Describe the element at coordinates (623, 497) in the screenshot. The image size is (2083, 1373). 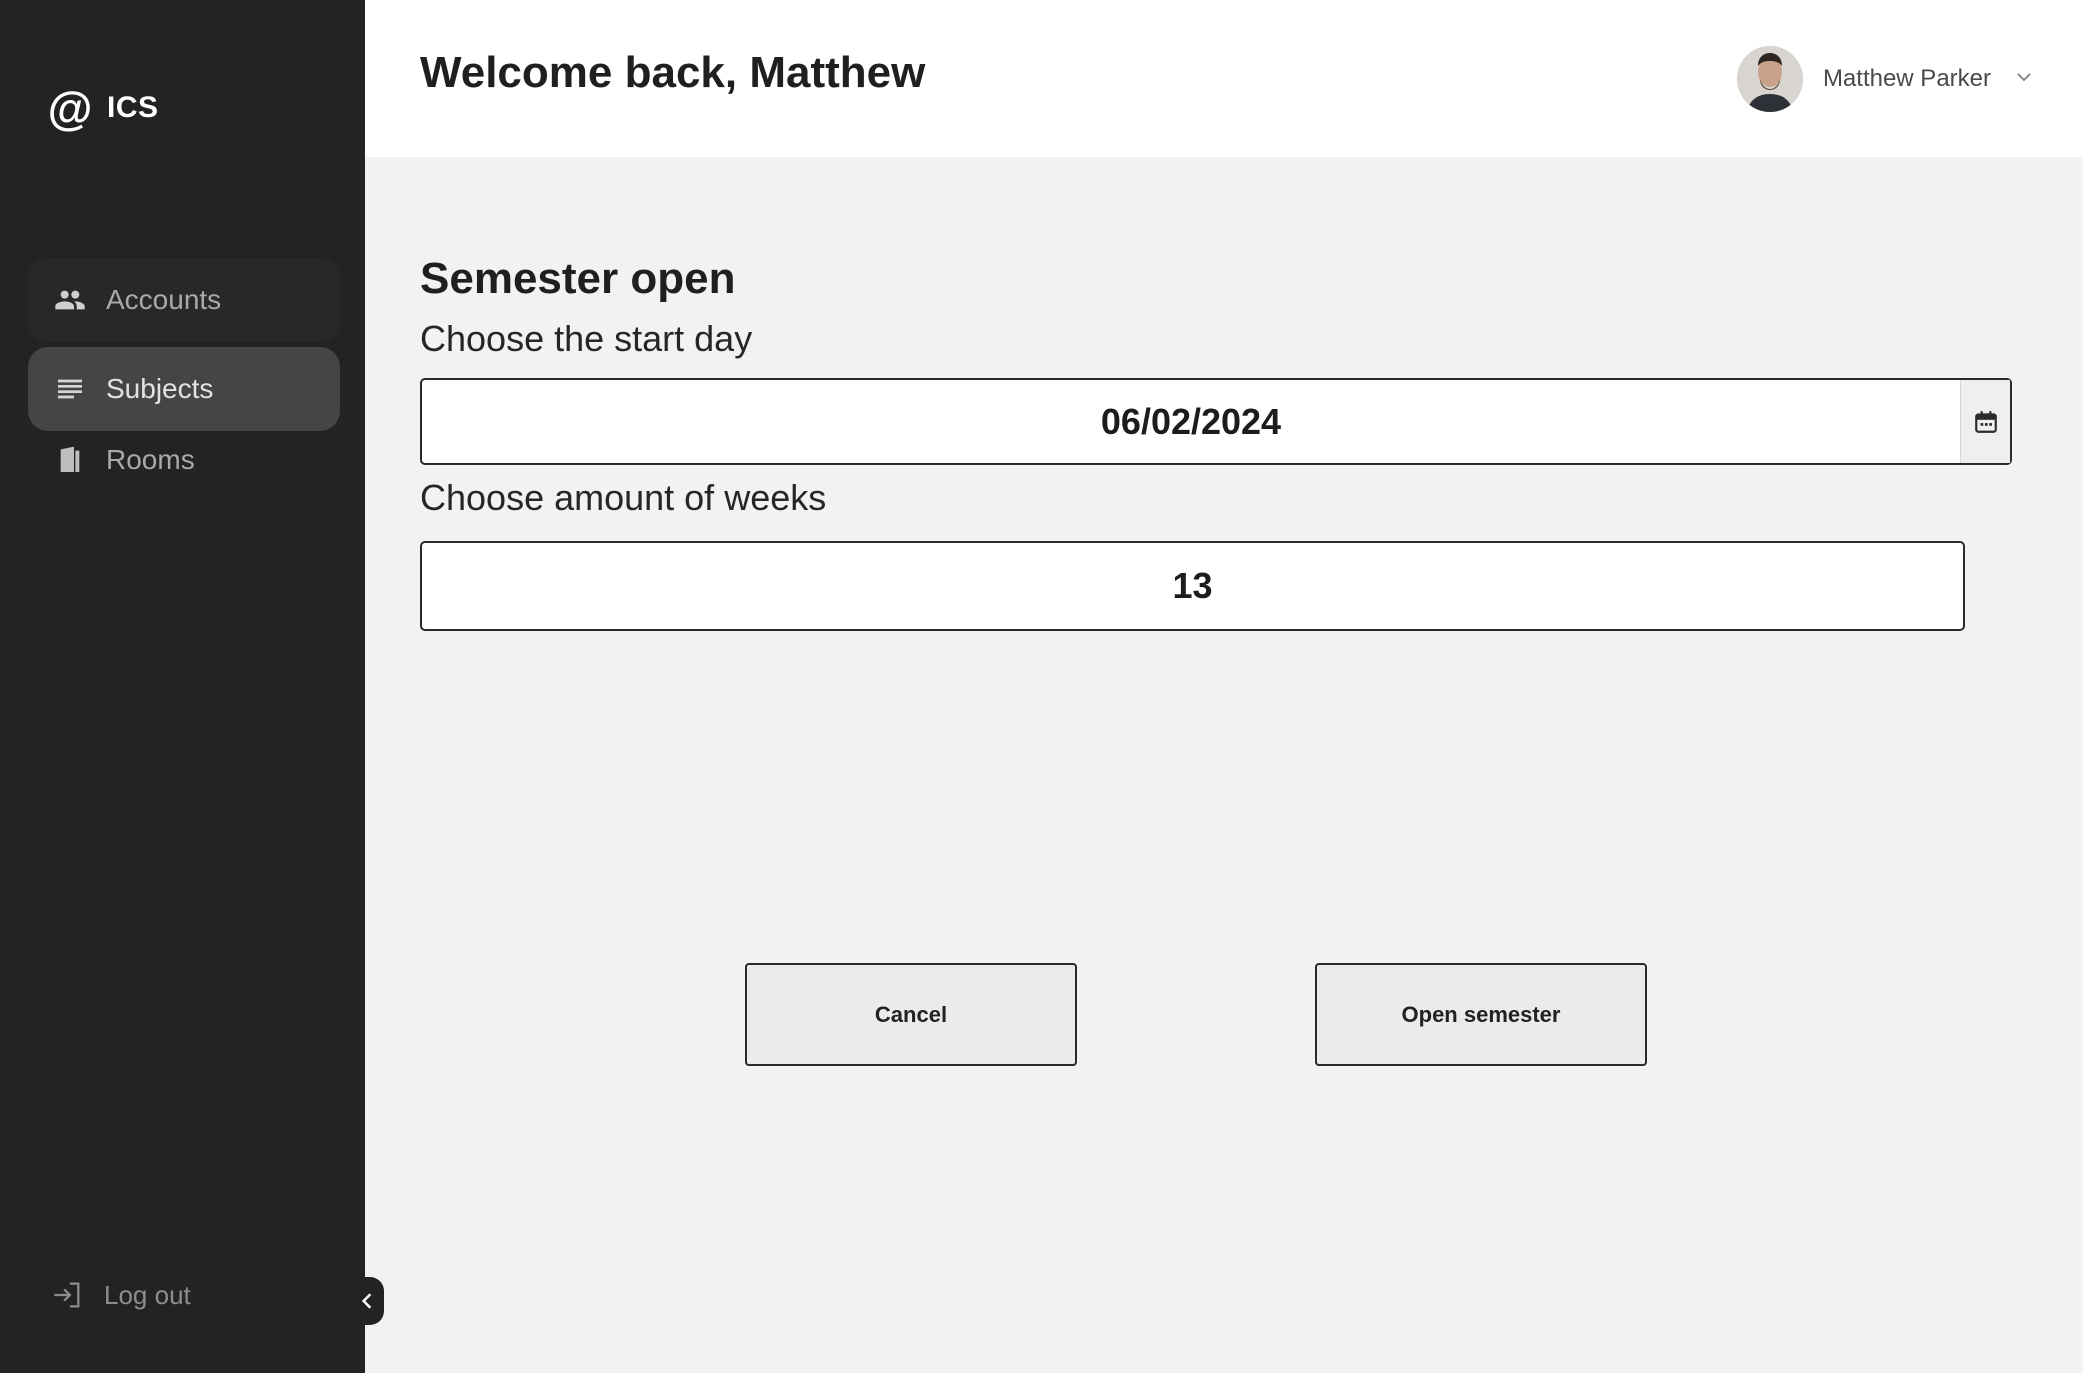
I see `weeks-label: Choose amount of weeks` at that location.